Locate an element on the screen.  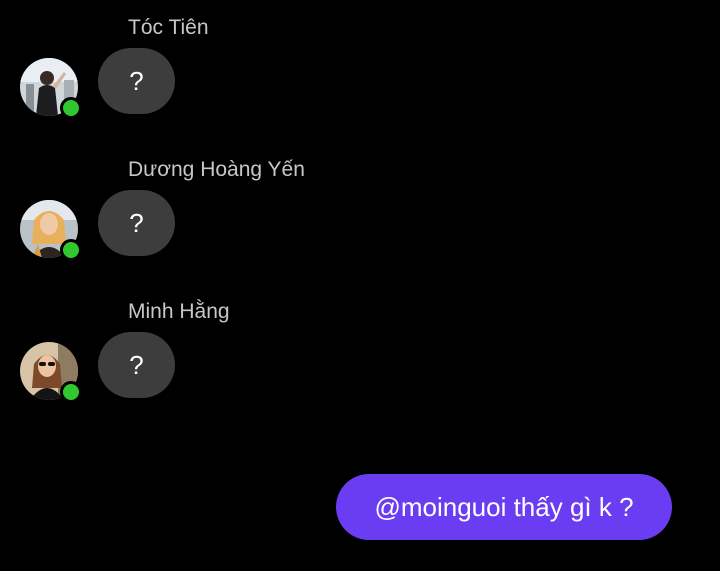
outgoing-message-bubble: @moinguoi thấy gì k ? is located at coordinates (504, 507).